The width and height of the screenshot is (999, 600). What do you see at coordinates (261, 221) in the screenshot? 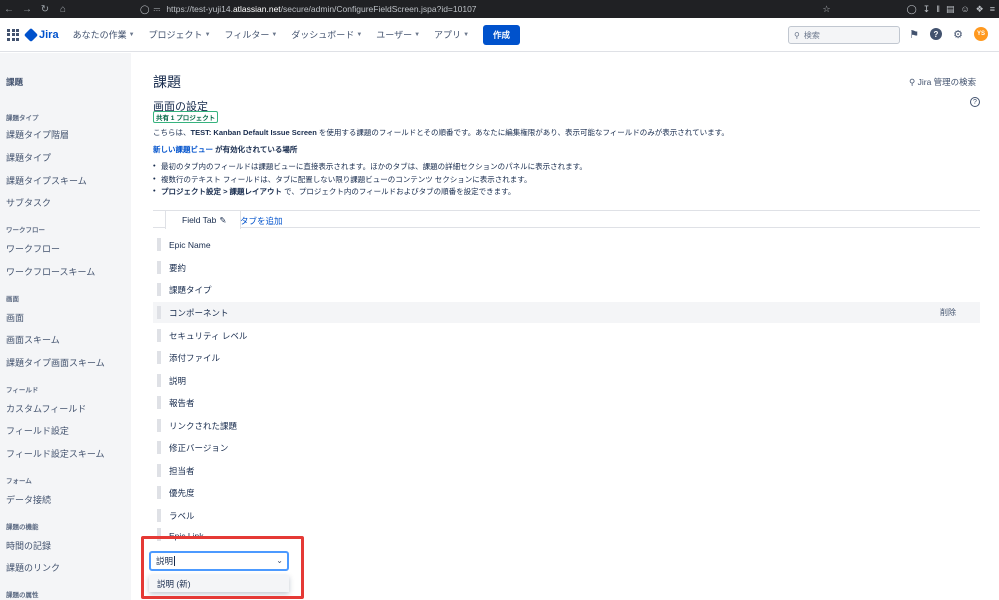
I see `add-tab-link: タブを追加` at bounding box center [261, 221].